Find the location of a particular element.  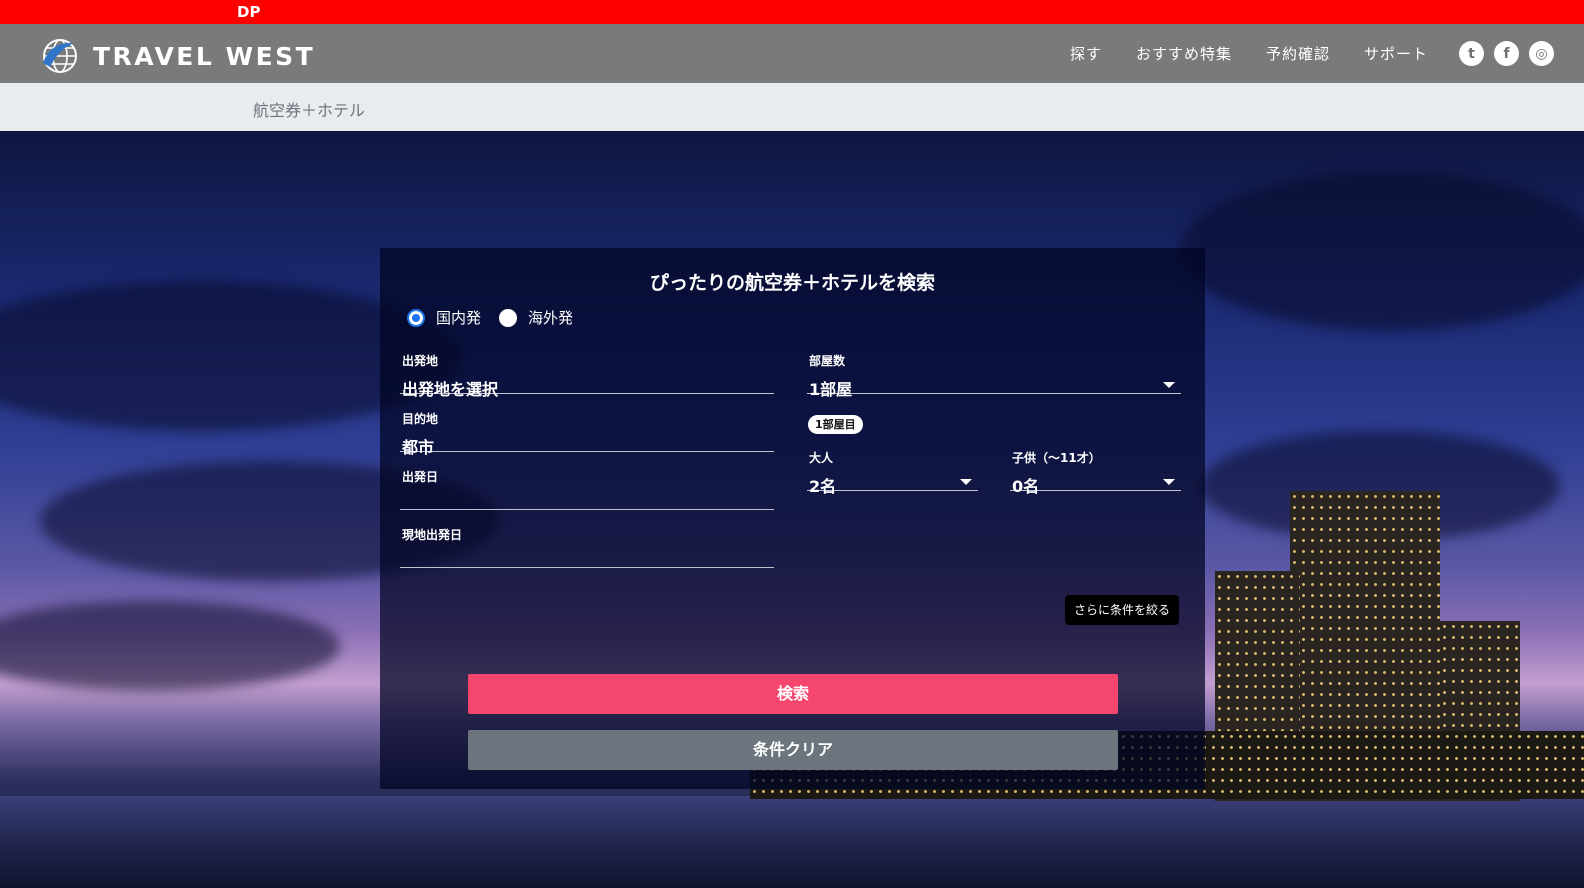

radio-domestic: 国内発 is located at coordinates (444, 317).